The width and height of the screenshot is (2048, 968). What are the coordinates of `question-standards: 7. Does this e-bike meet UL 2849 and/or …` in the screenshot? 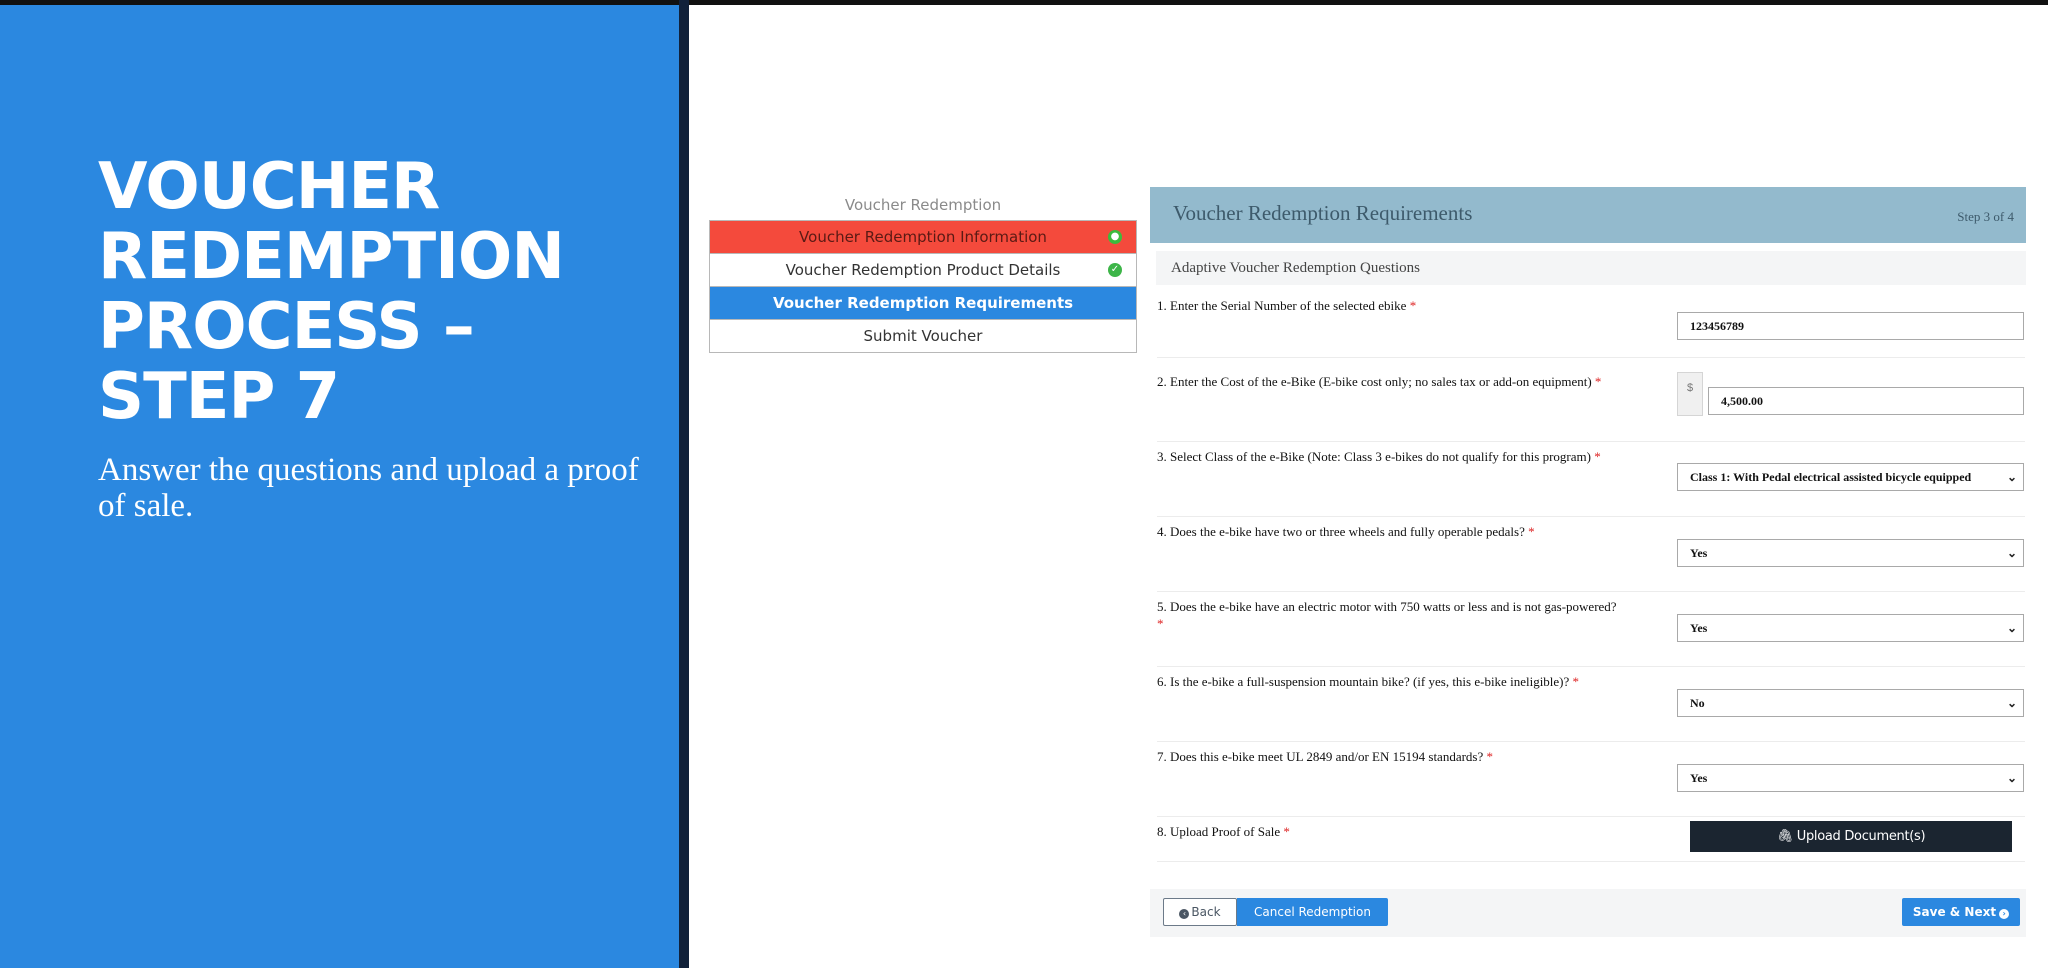 It's located at (1591, 782).